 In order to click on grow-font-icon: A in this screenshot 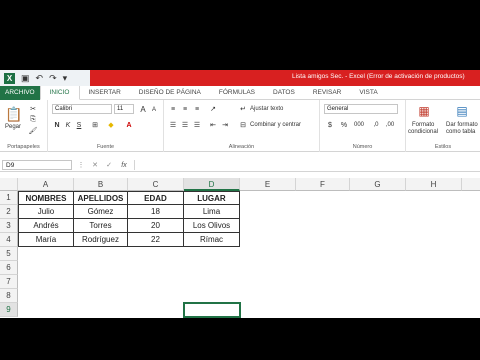, I will do `click(143, 109)`.